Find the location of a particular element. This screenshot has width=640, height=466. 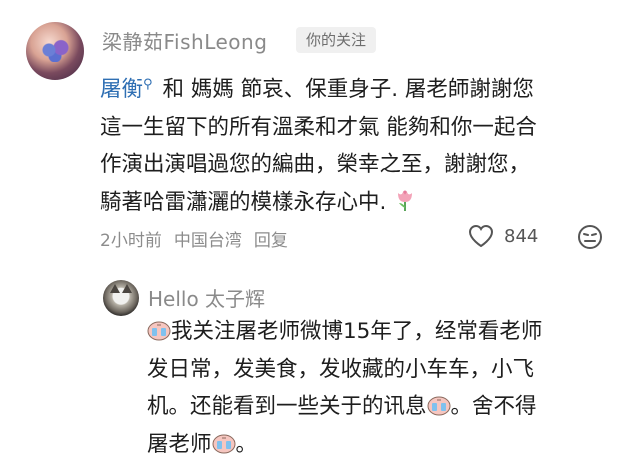

reply-line: 我关注屠老师微博15年了，经常看老师 is located at coordinates (357, 331).